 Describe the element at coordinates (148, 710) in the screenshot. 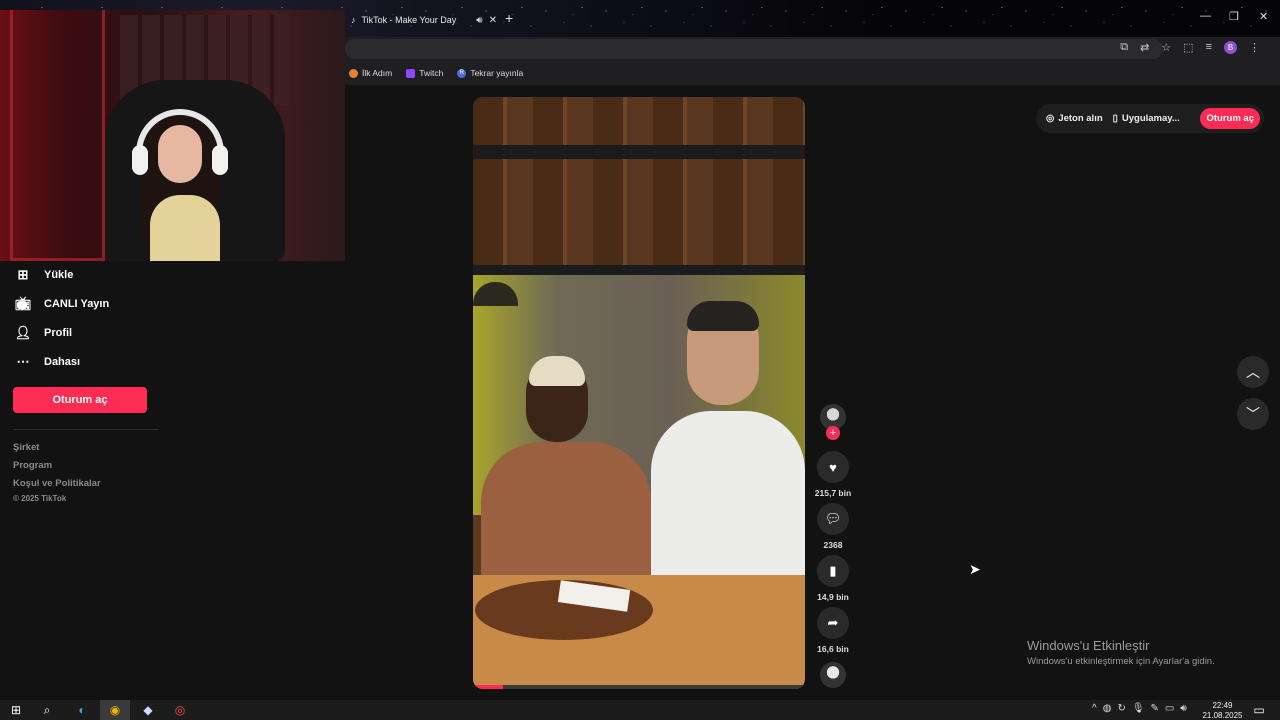

I see `app-icon: ◆` at that location.